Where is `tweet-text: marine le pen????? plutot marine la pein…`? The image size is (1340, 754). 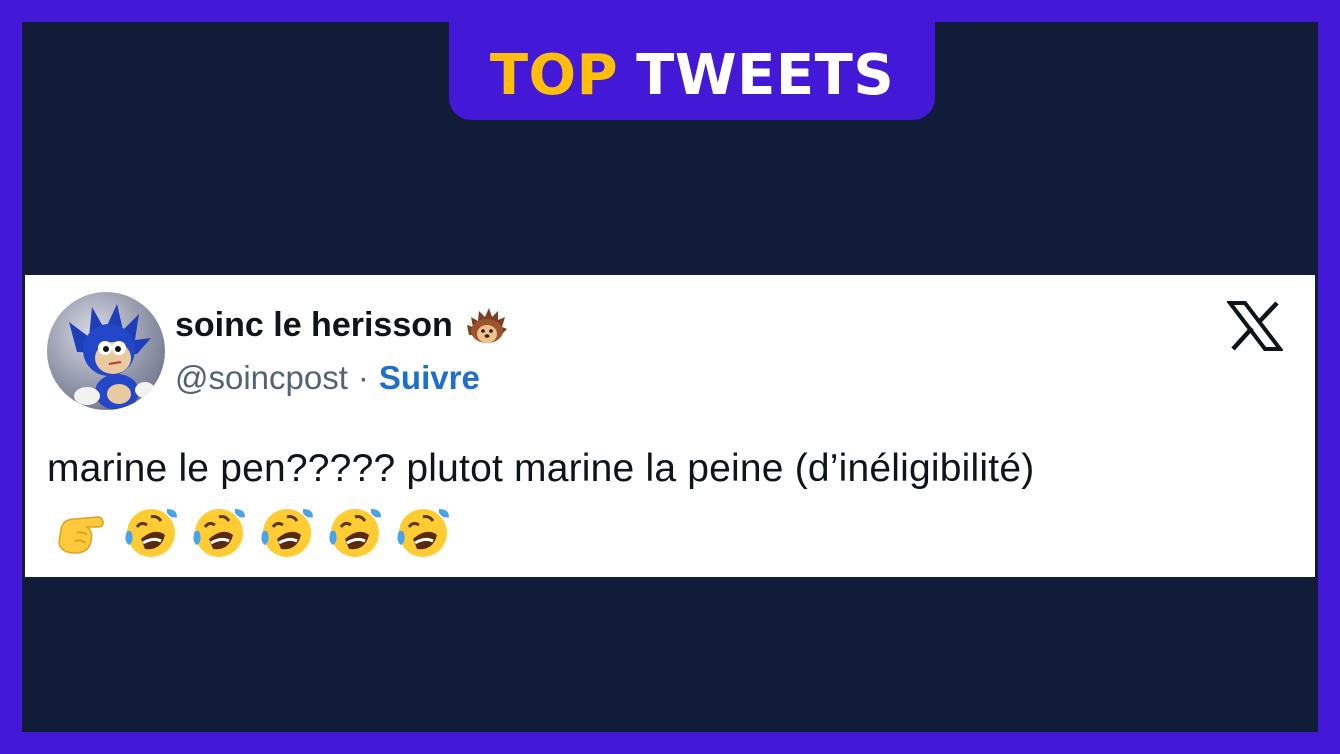
tweet-text: marine le pen????? plutot marine la pein… is located at coordinates (541, 468).